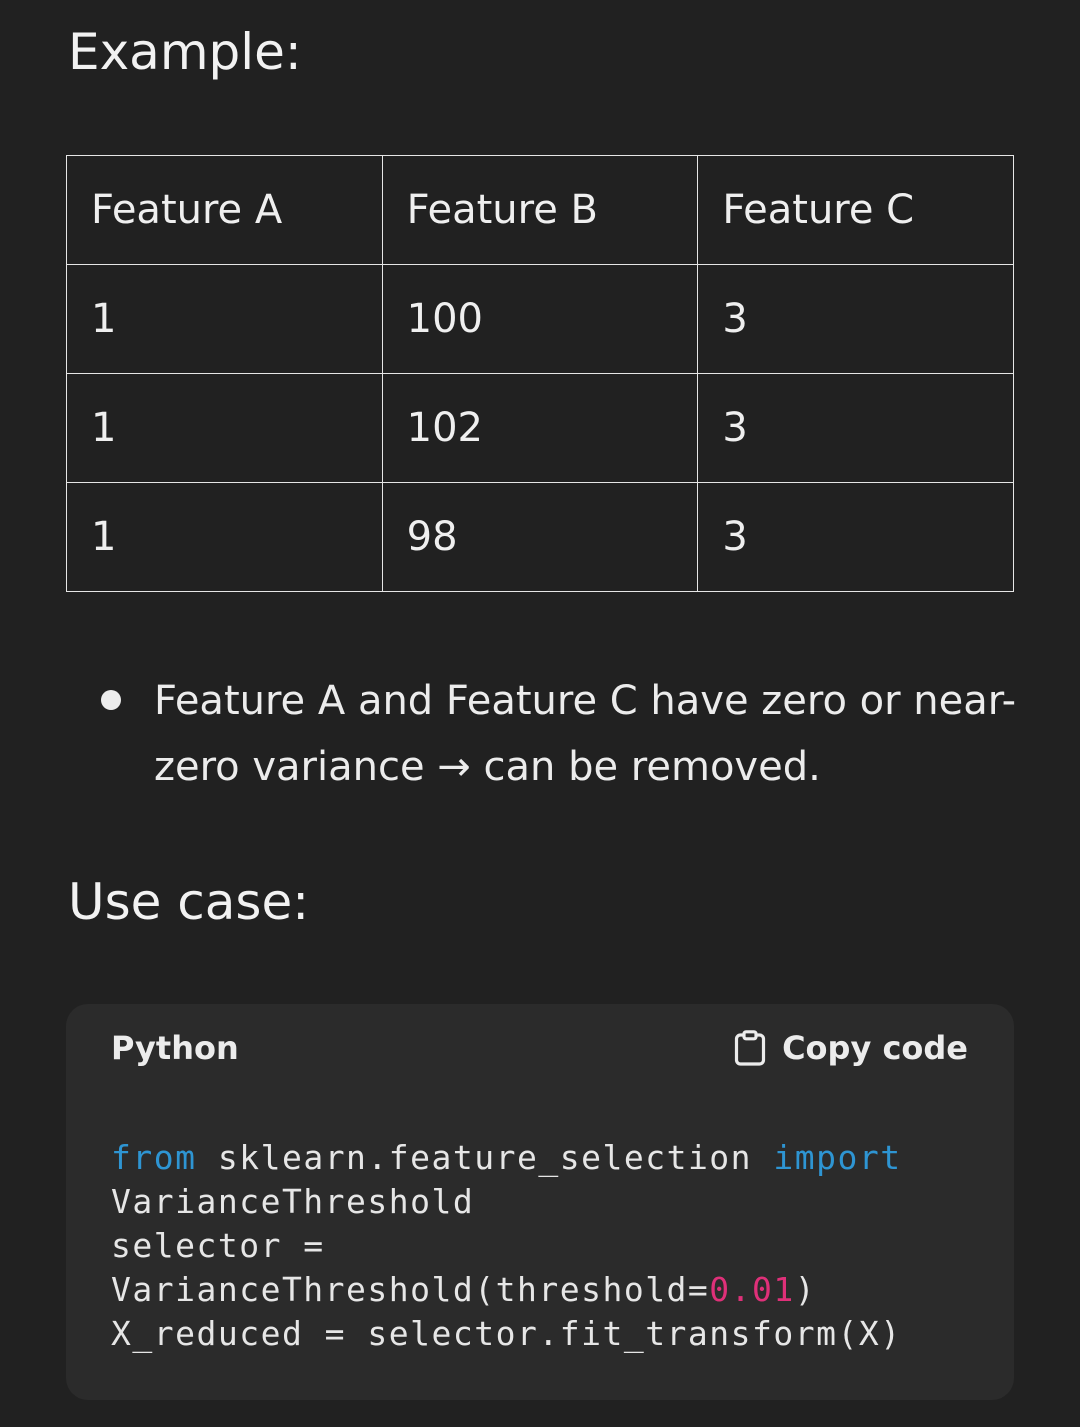  Describe the element at coordinates (750, 1048) in the screenshot. I see `clipboard-icon` at that location.